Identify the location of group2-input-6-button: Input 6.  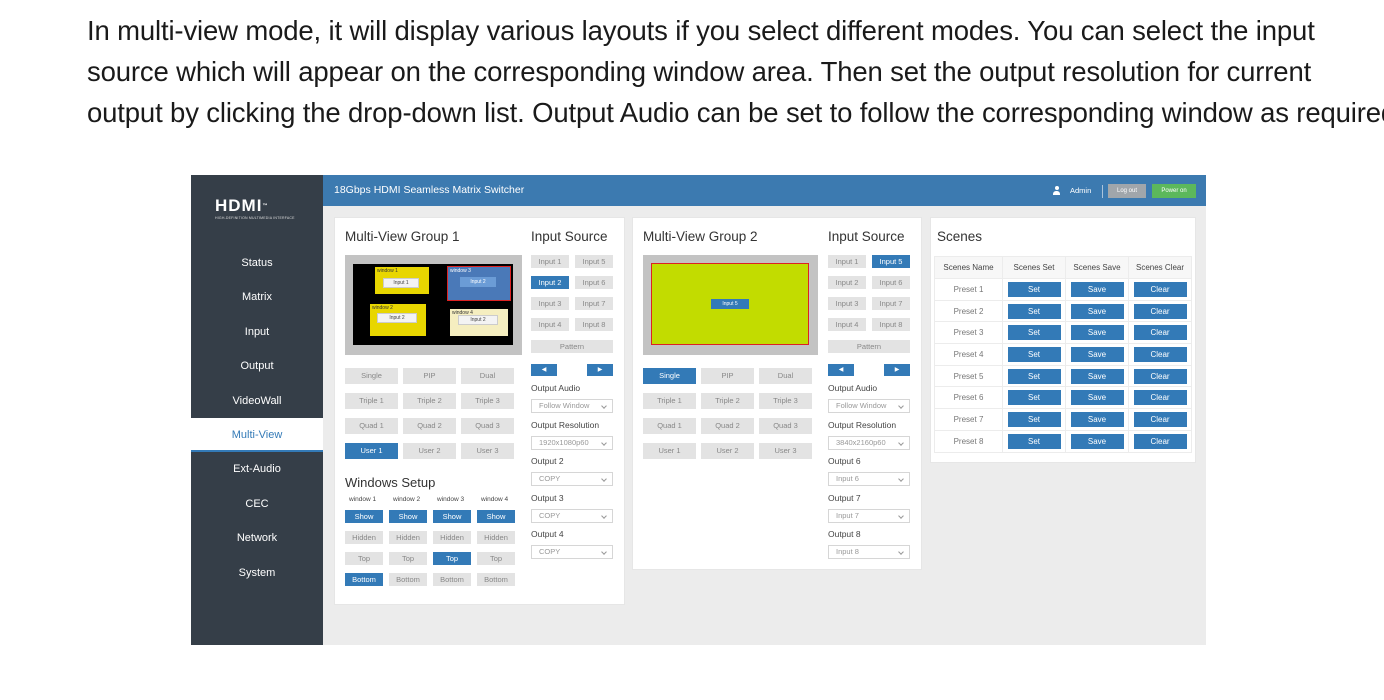
(891, 282).